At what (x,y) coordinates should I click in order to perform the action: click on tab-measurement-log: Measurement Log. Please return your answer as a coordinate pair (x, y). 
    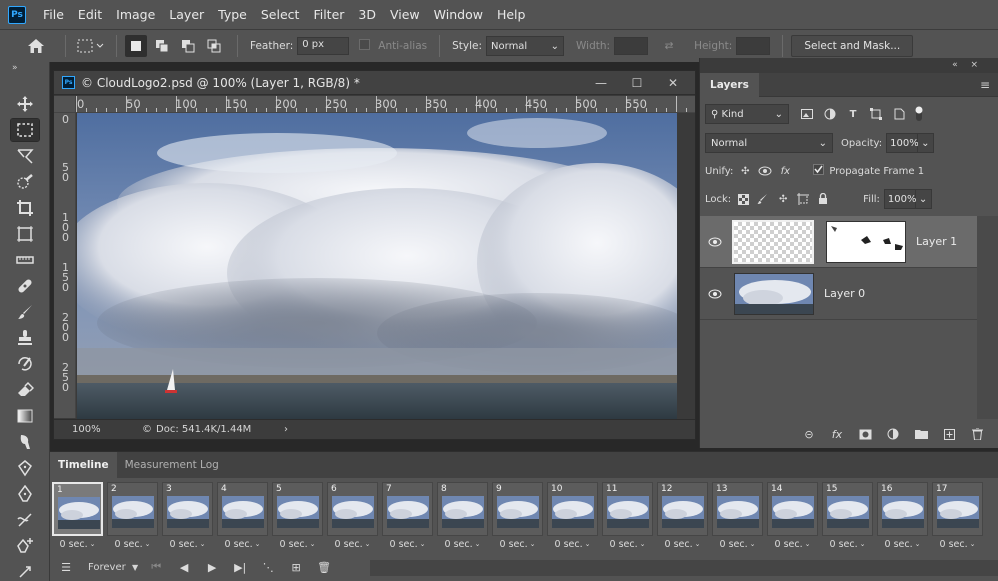
    Looking at the image, I should click on (172, 465).